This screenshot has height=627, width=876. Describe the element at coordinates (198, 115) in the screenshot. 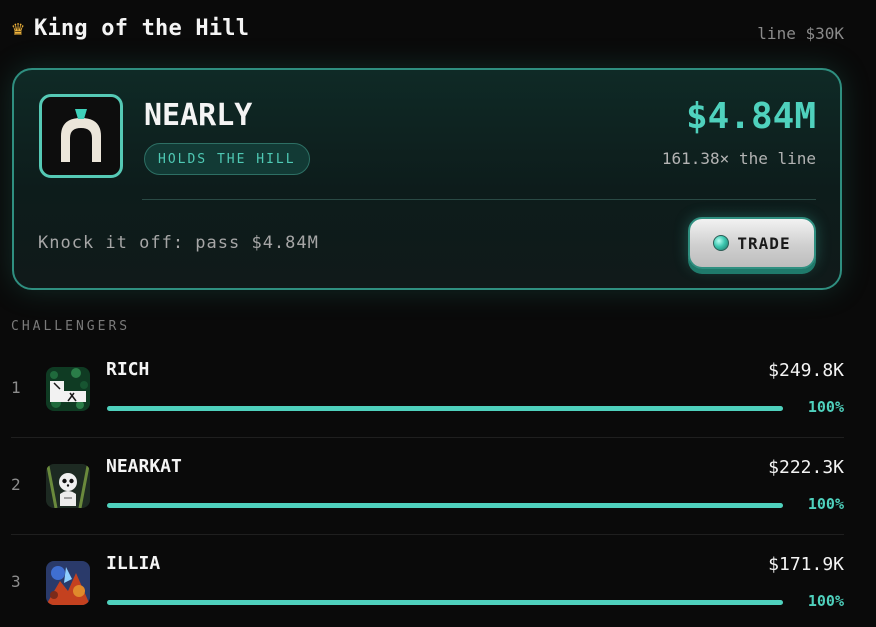

I see `king-token-name: NEARLY` at that location.